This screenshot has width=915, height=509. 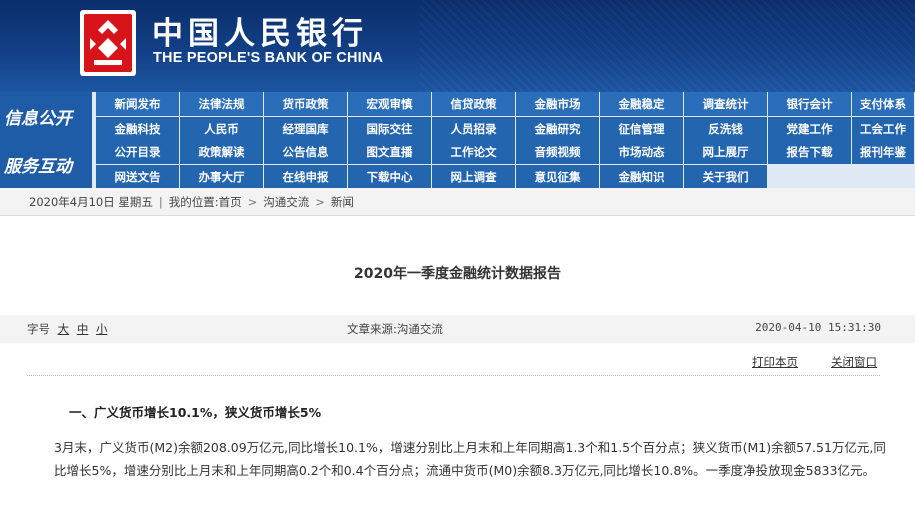 I want to click on site-title-cn: 中国人民银行, so click(x=260, y=34).